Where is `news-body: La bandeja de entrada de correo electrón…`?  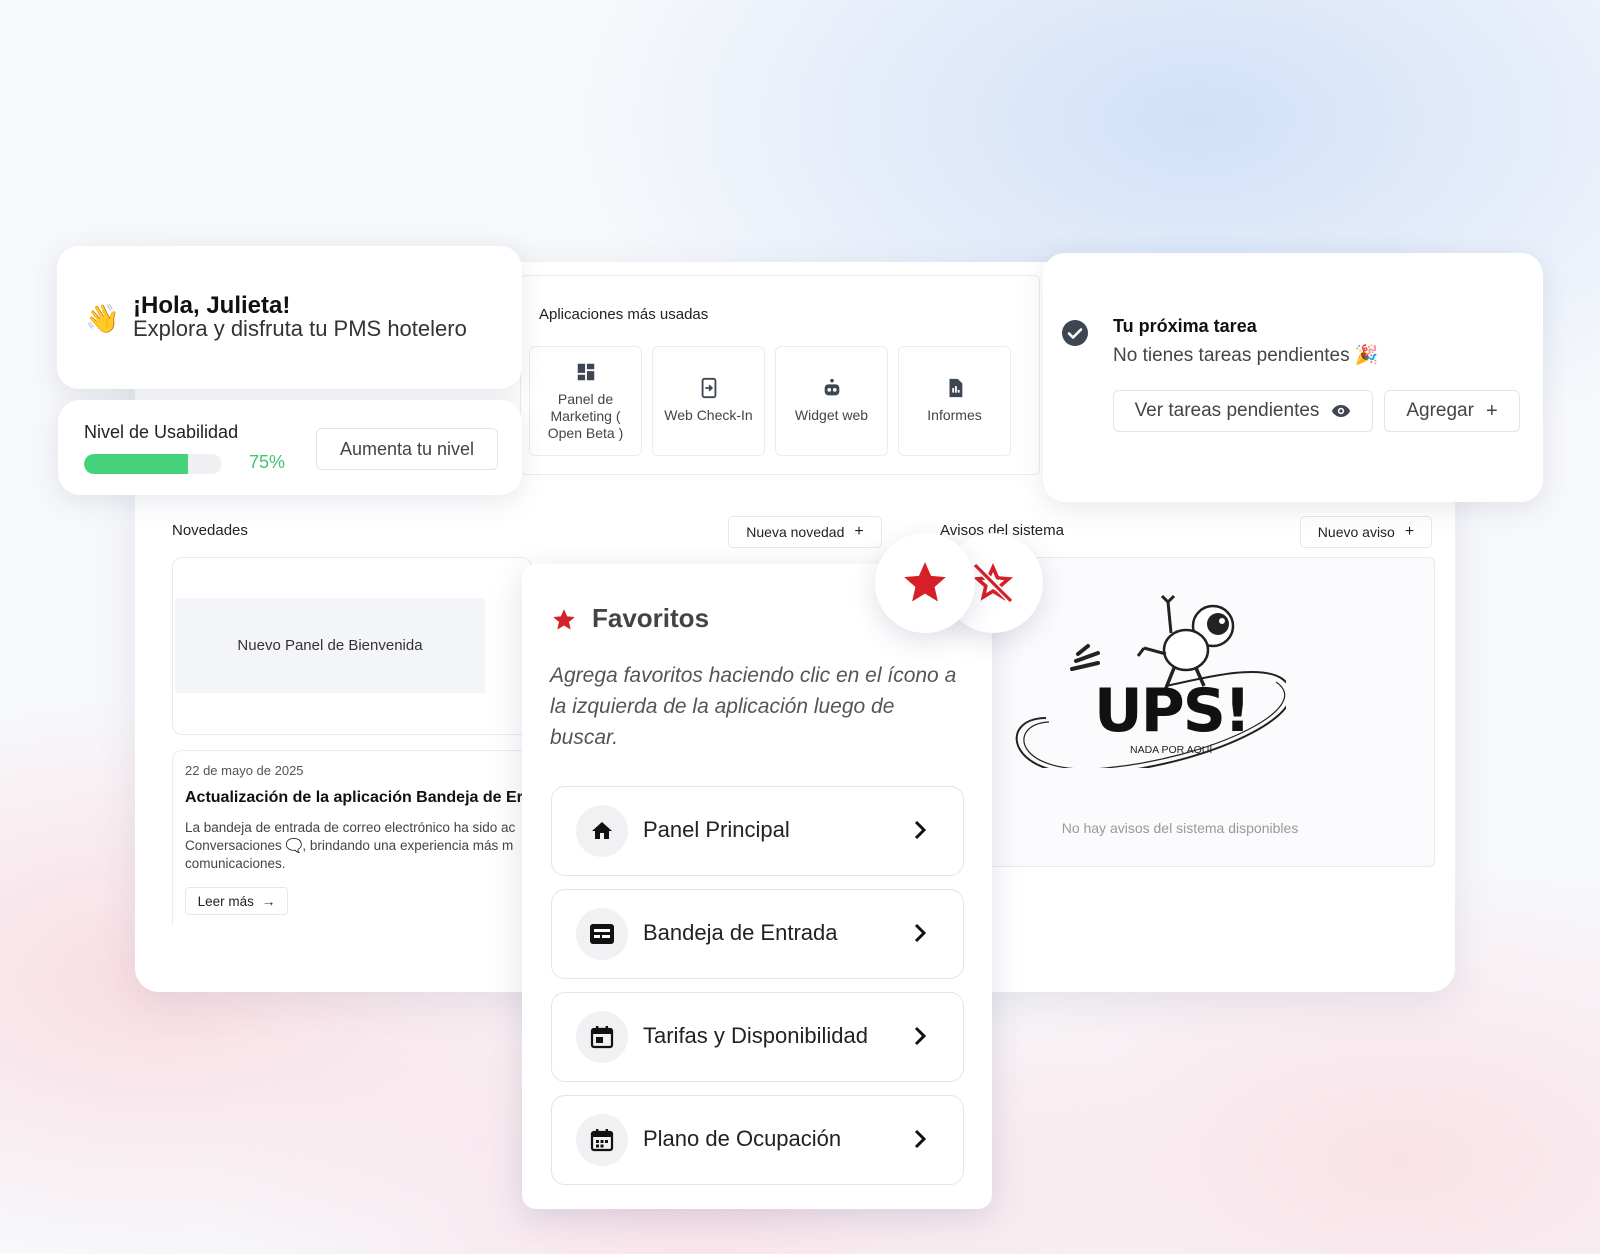 news-body: La bandeja de entrada de correo electrón… is located at coordinates (358, 846).